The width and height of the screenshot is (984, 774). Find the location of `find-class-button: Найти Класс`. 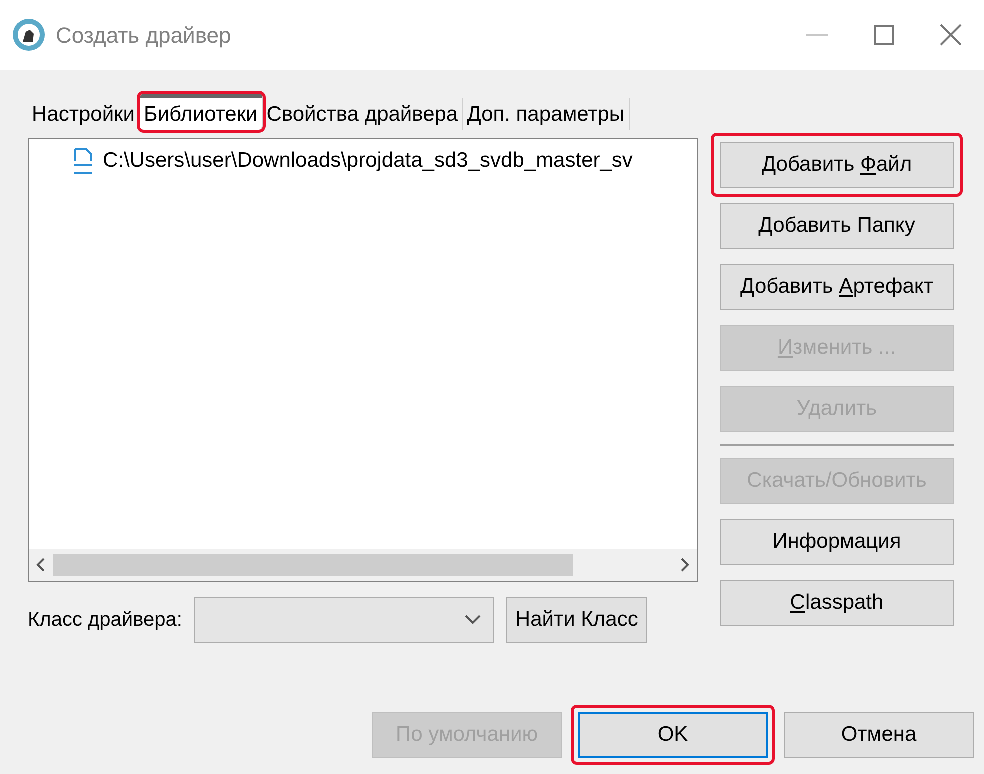

find-class-button: Найти Класс is located at coordinates (577, 620).